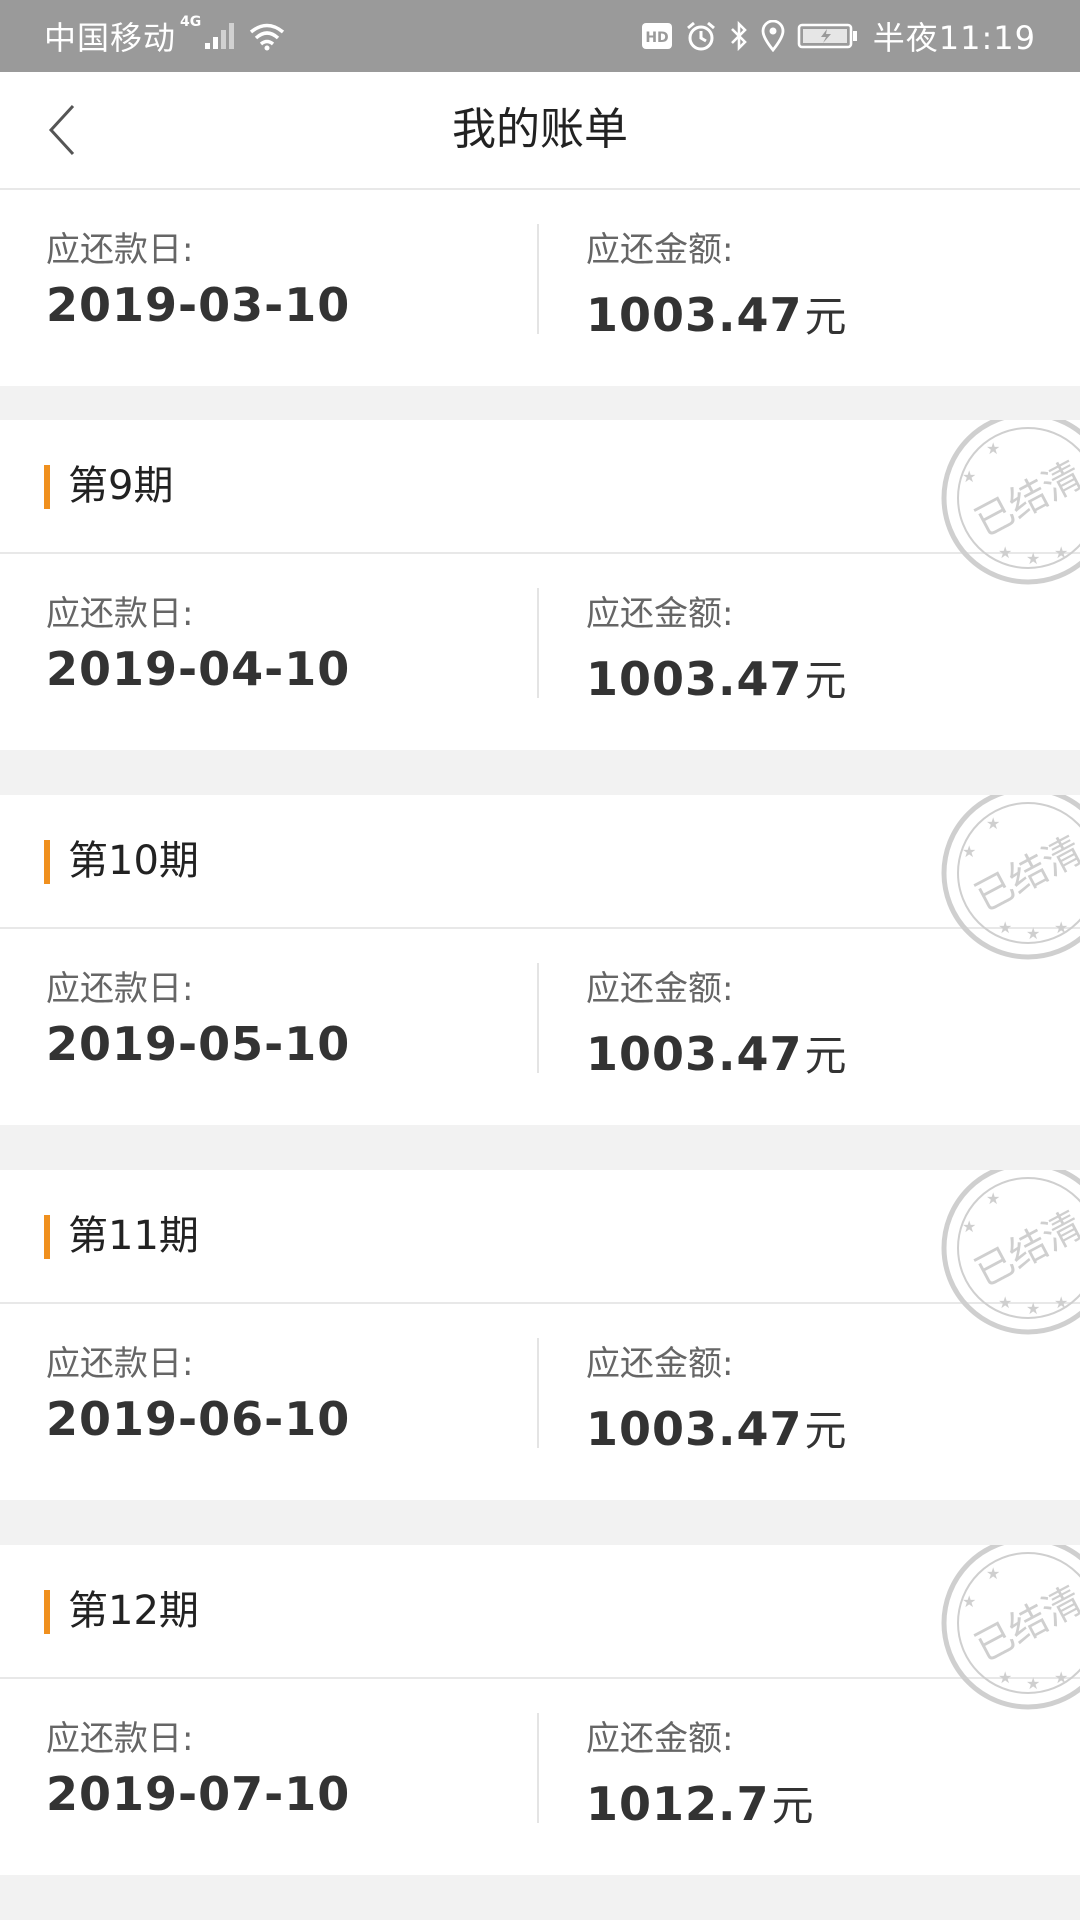 The image size is (1080, 1920). What do you see at coordinates (133, 1611) in the screenshot?
I see `period-title: 第12期` at bounding box center [133, 1611].